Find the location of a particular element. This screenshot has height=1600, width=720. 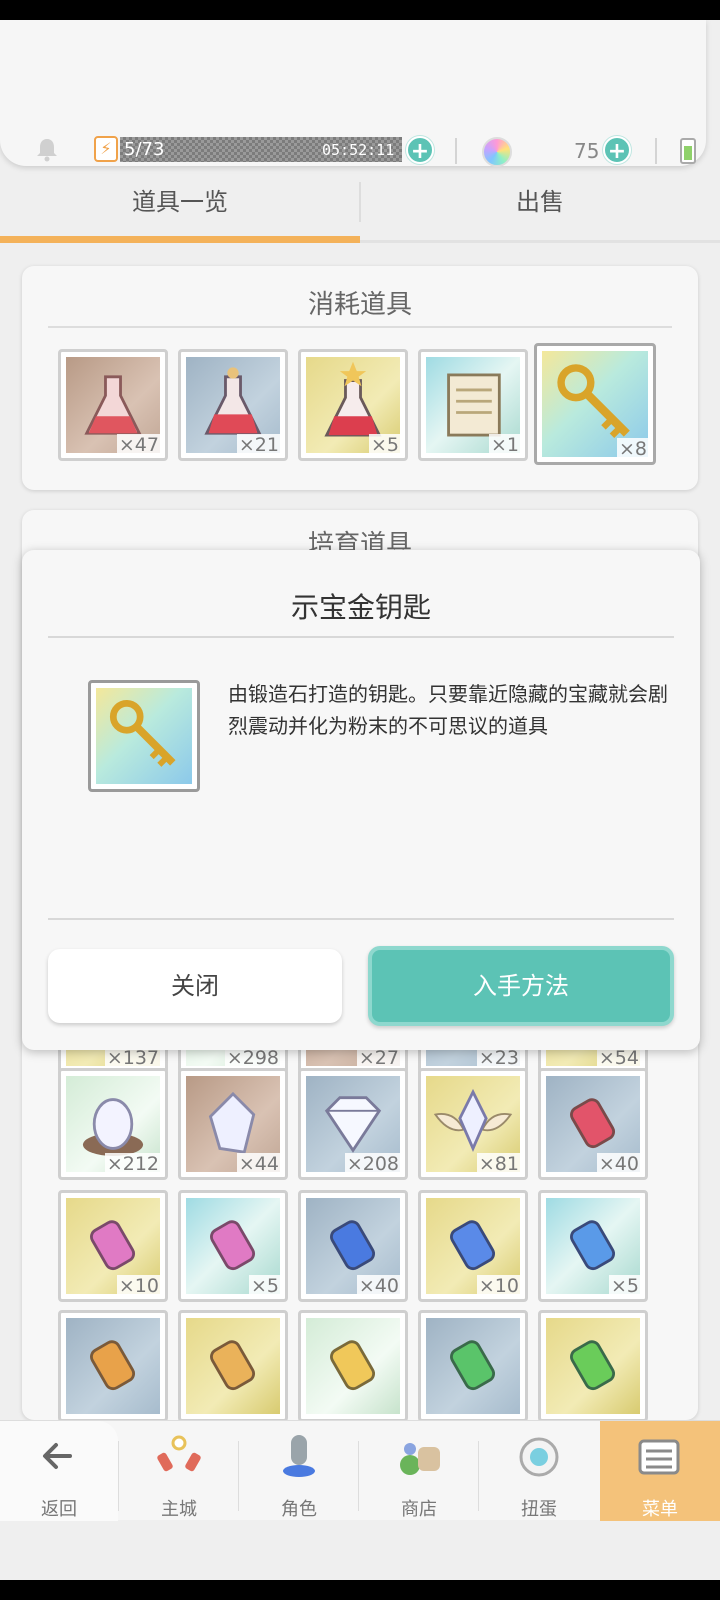

tab-sell: 出售 is located at coordinates (540, 205).